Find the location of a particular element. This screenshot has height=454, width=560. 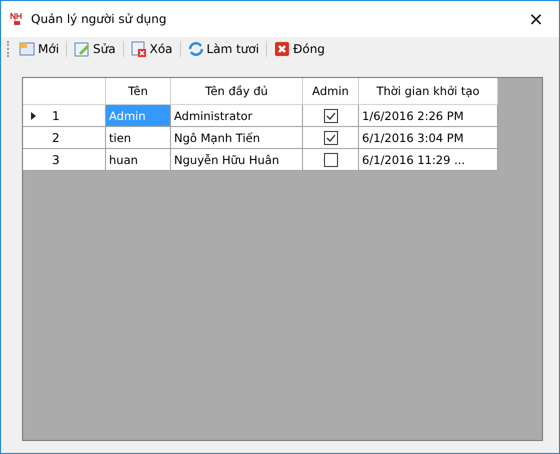

toolbar-button: Làm tươi is located at coordinates (223, 49).